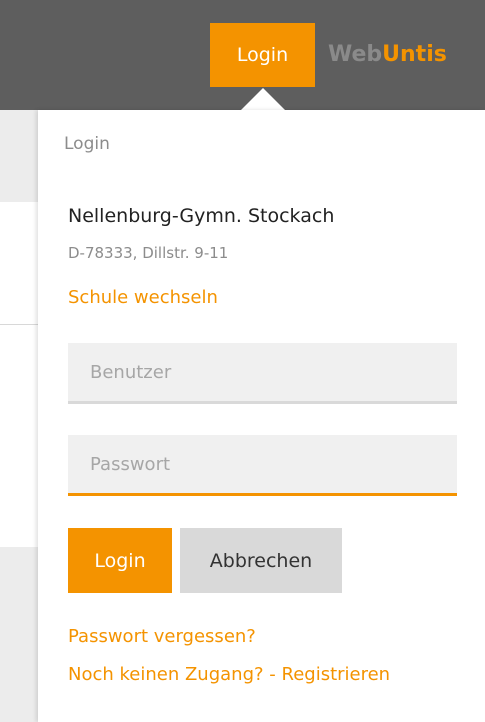  I want to click on login-tab-label: Login, so click(262, 55).